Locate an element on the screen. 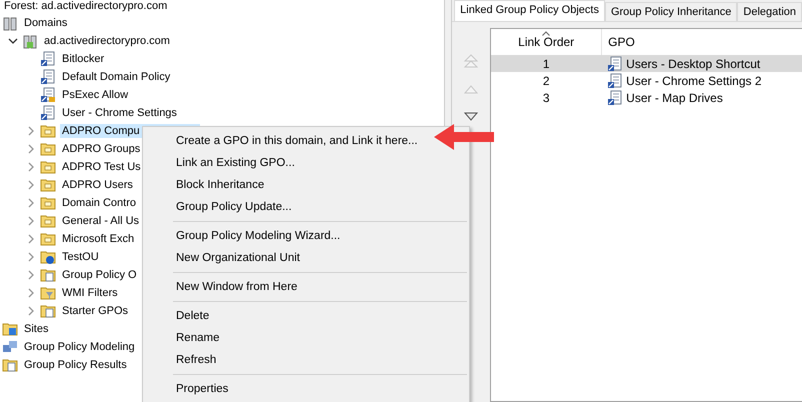 The height and width of the screenshot is (402, 802). tree-item: PsExec Allow is located at coordinates (95, 95).